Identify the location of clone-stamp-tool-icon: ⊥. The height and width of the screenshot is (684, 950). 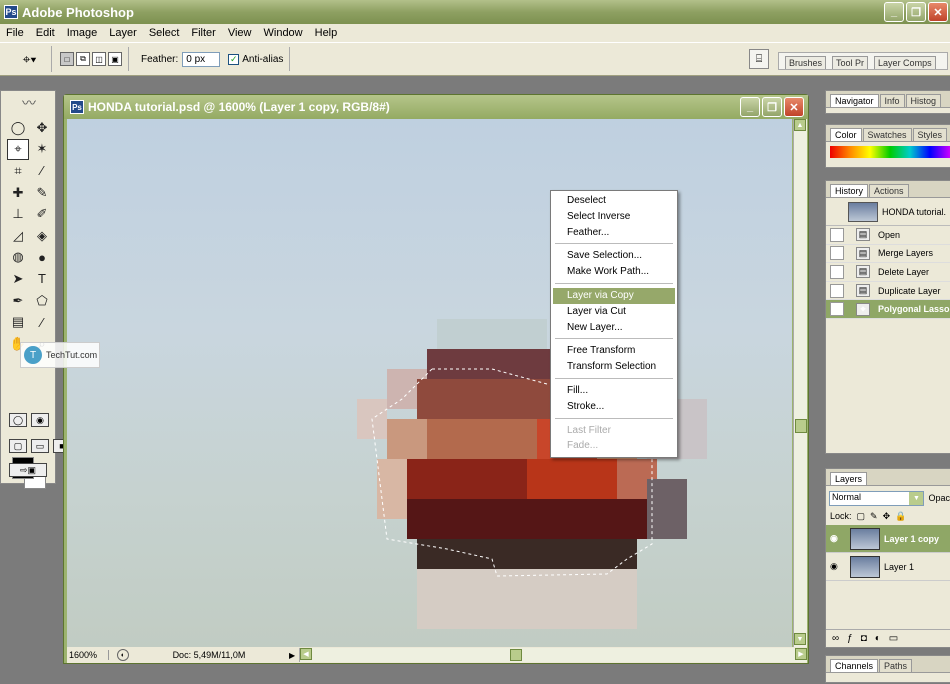
(18, 214).